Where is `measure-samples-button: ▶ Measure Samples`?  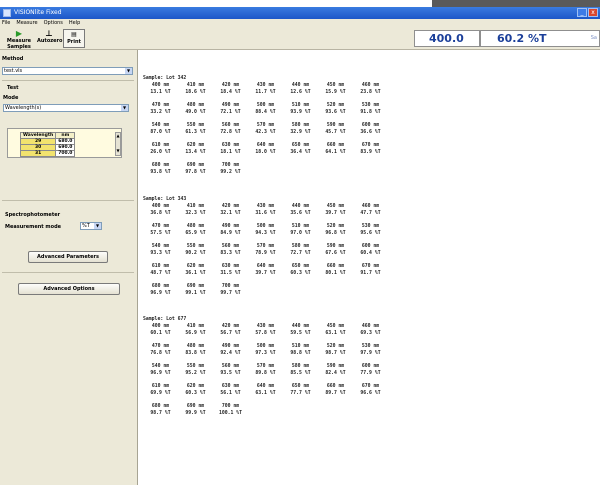
measure-samples-button: ▶ Measure Samples is located at coordinates (19, 39).